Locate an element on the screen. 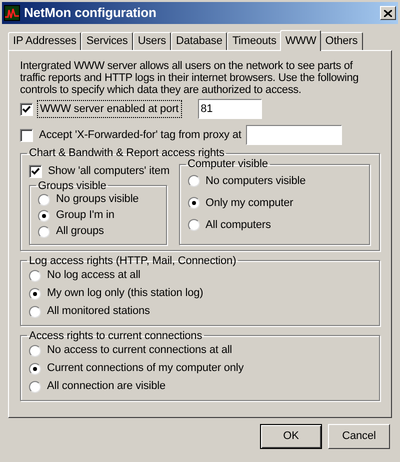 The height and width of the screenshot is (462, 400). tab: Users is located at coordinates (152, 41).